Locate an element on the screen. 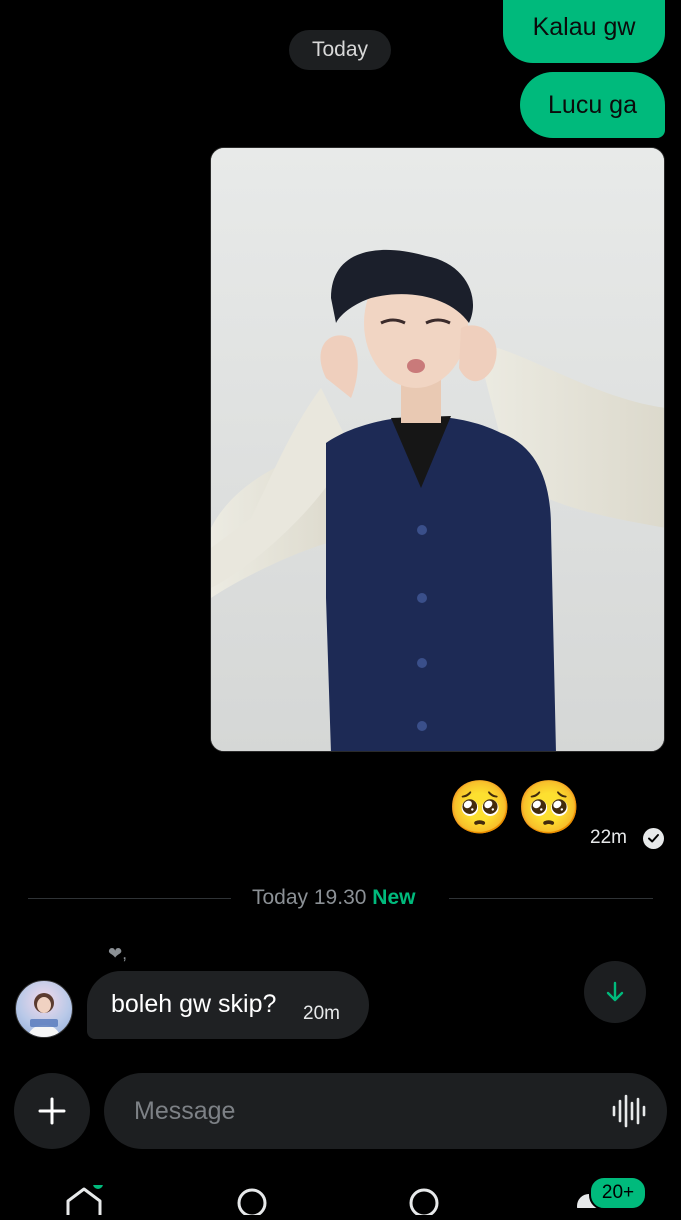 The image size is (681, 1220). arrow-down-icon is located at coordinates (615, 991).